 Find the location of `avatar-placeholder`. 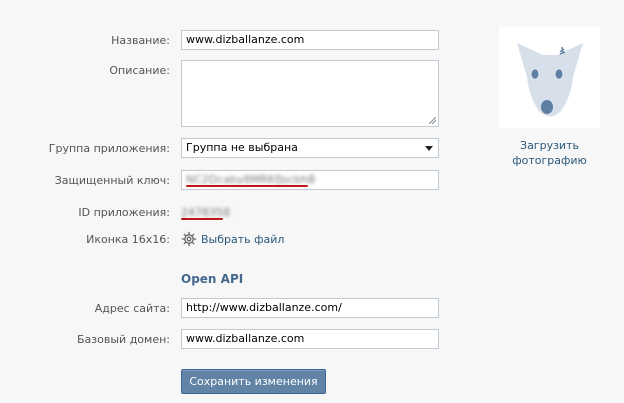

avatar-placeholder is located at coordinates (549, 77).